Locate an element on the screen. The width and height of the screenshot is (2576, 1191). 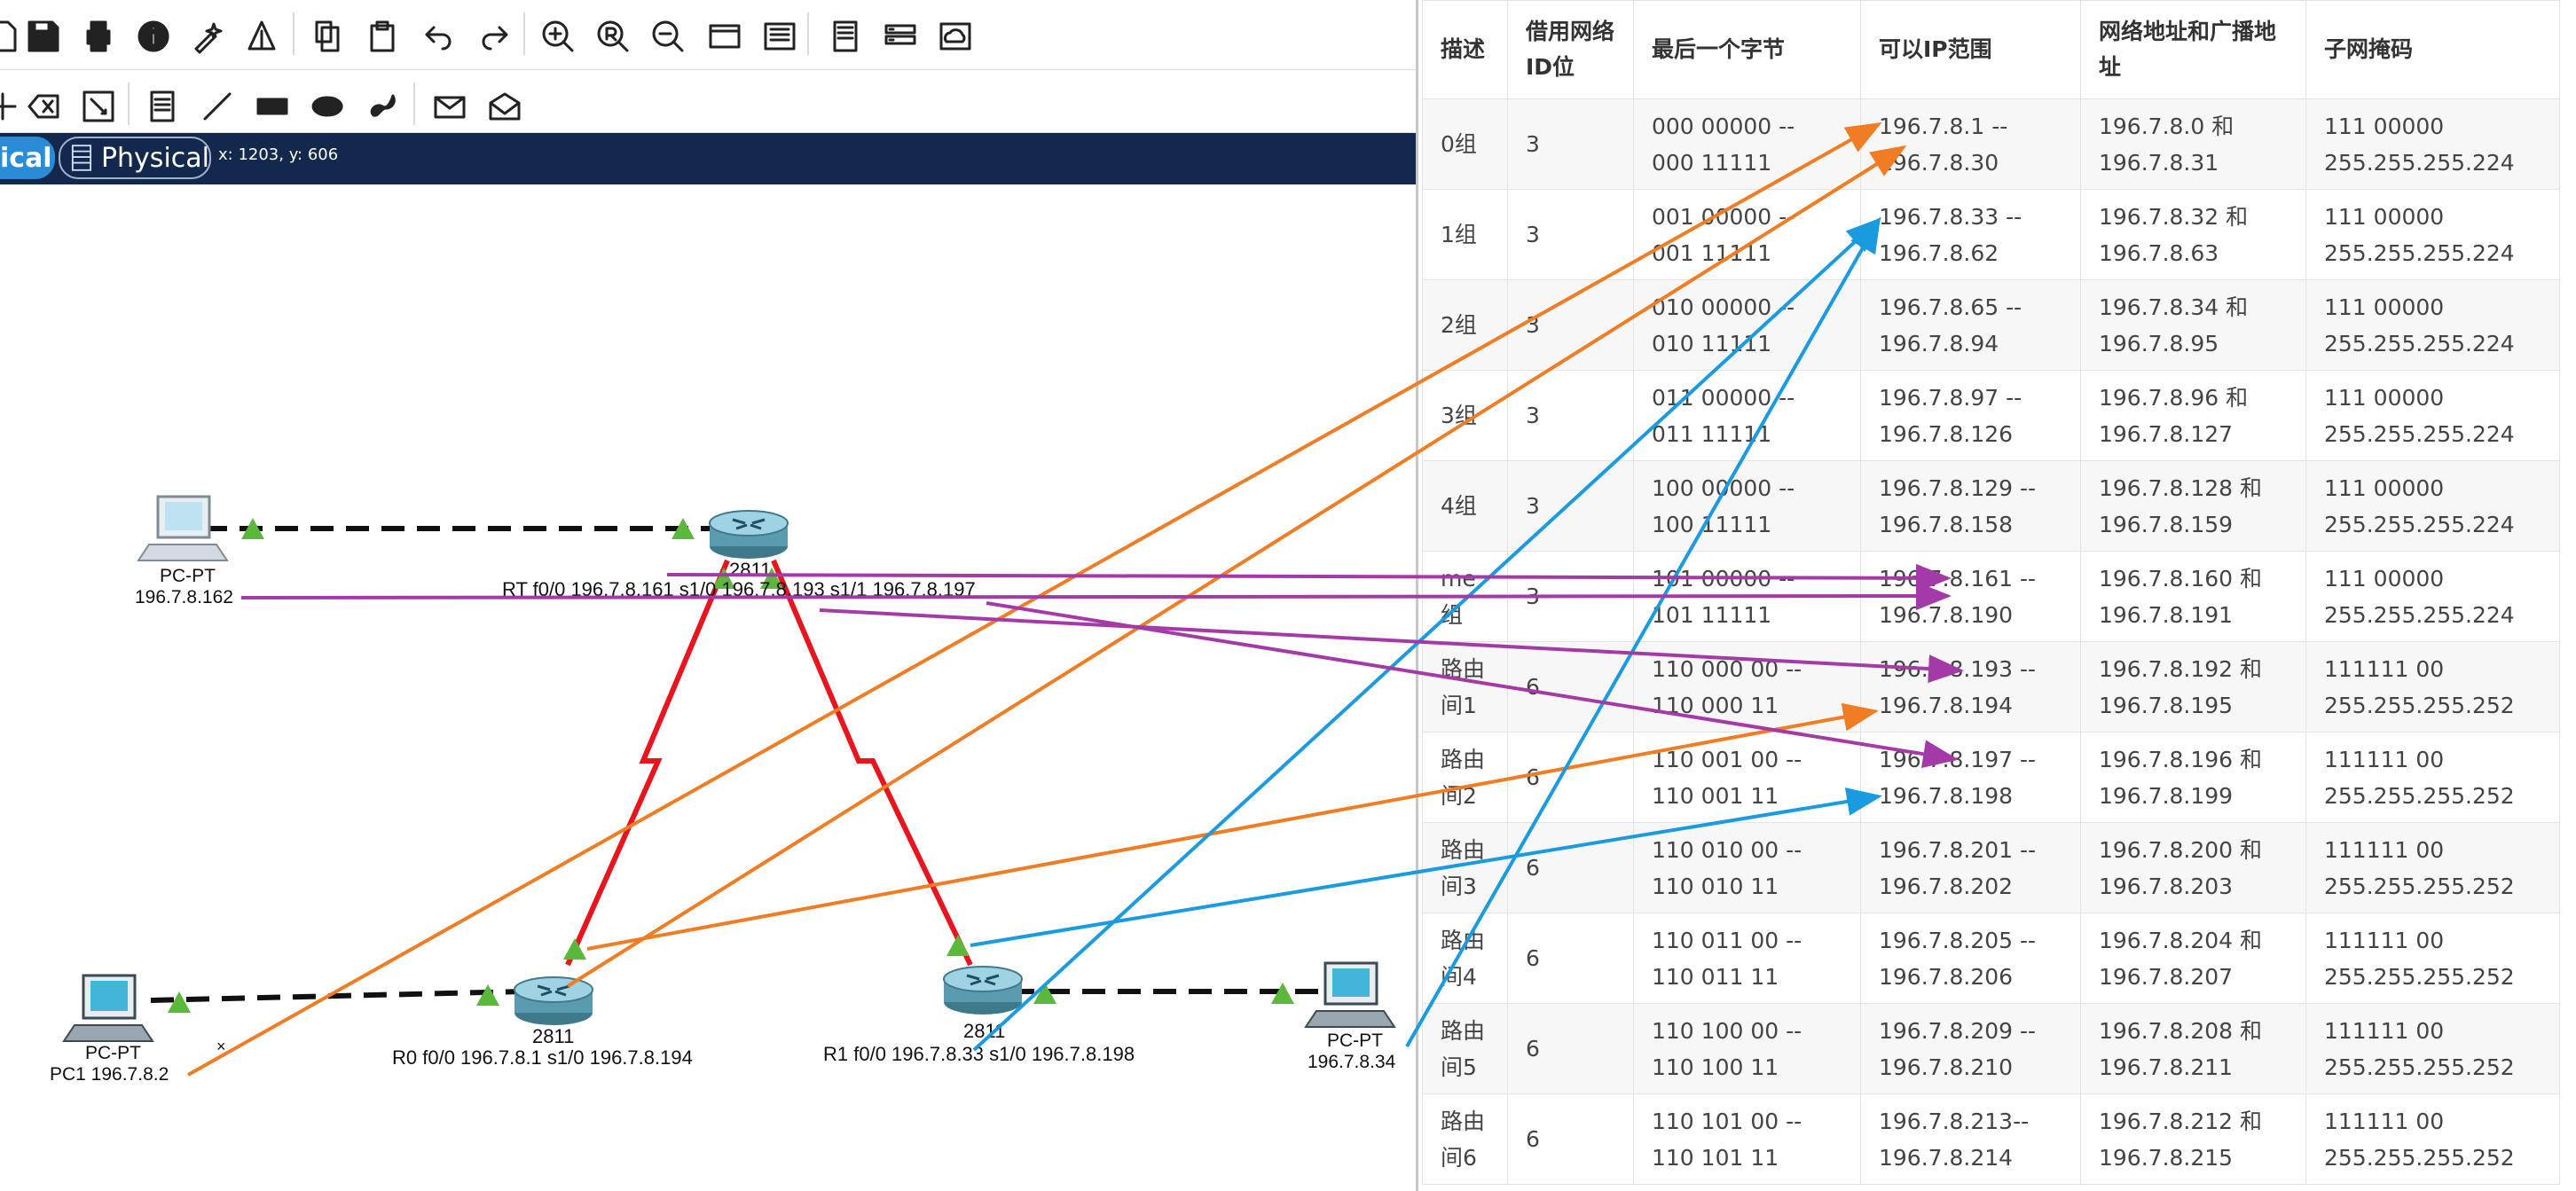
cell-description: 2组 is located at coordinates (1465, 325).